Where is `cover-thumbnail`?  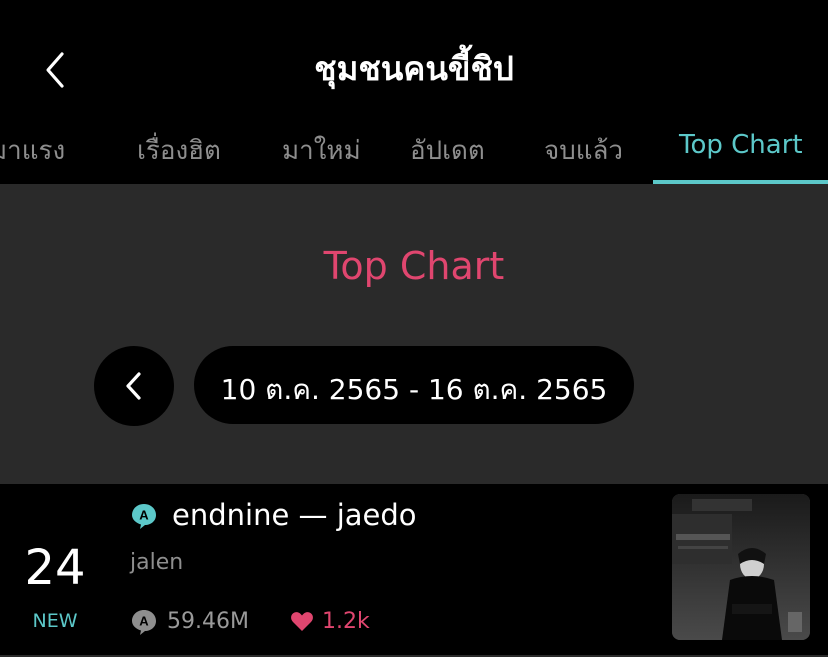 cover-thumbnail is located at coordinates (741, 567).